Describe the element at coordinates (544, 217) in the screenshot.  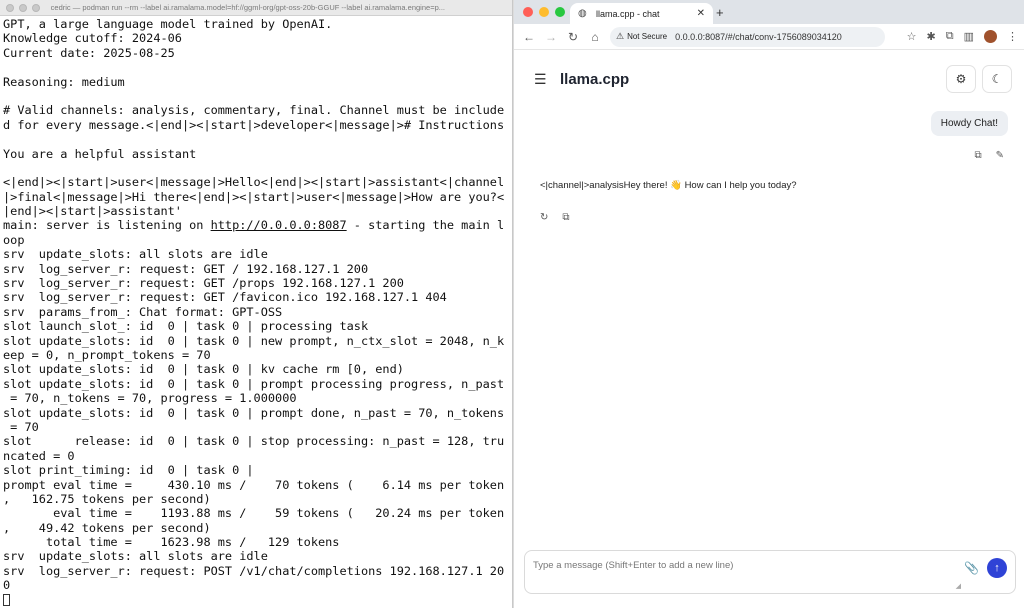
I see `regenerate-icon: ↻` at that location.